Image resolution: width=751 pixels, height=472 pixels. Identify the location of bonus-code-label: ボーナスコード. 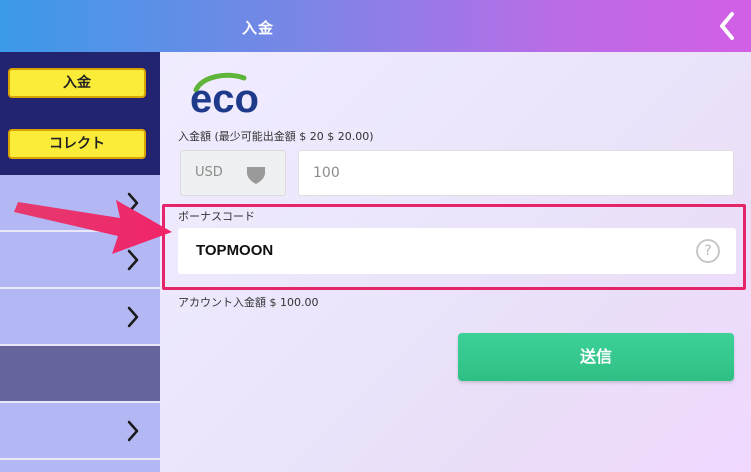
(216, 216).